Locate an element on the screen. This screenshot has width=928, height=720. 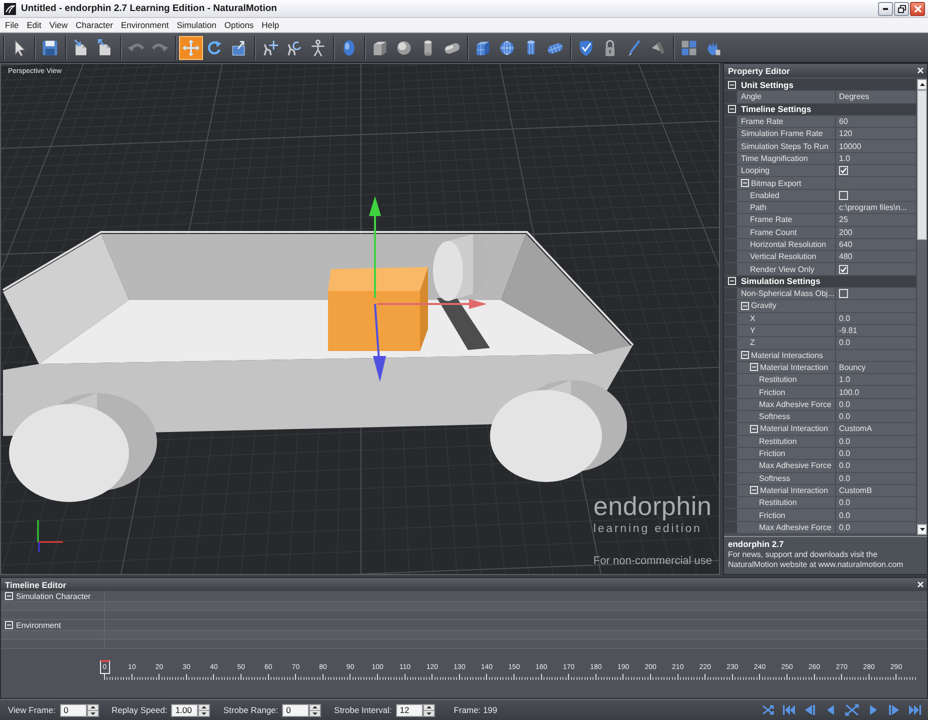
close-button is located at coordinates (917, 9).